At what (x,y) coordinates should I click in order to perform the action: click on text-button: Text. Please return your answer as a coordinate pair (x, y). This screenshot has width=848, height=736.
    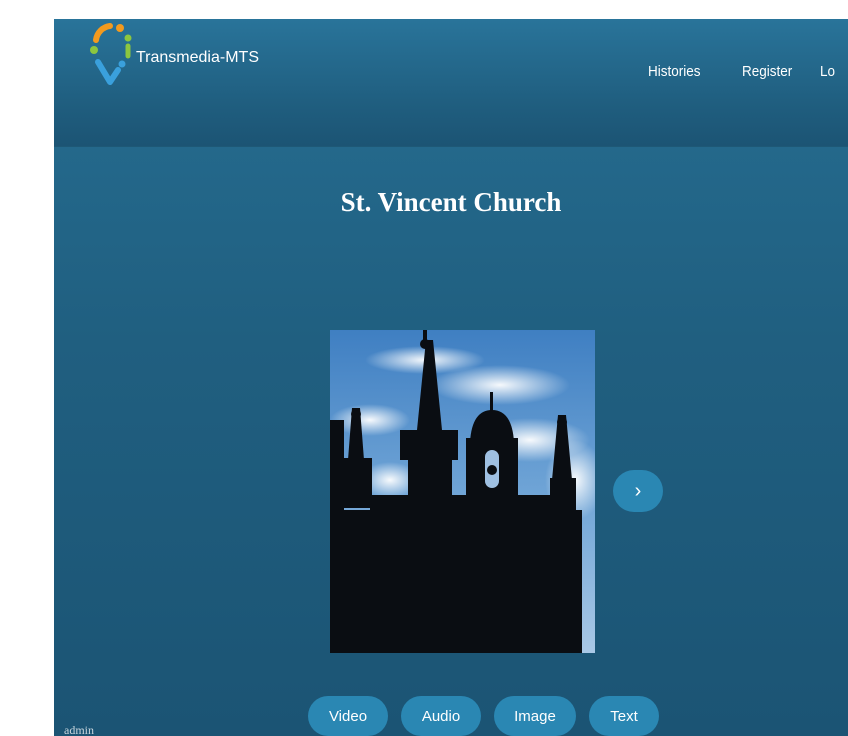
    Looking at the image, I should click on (624, 716).